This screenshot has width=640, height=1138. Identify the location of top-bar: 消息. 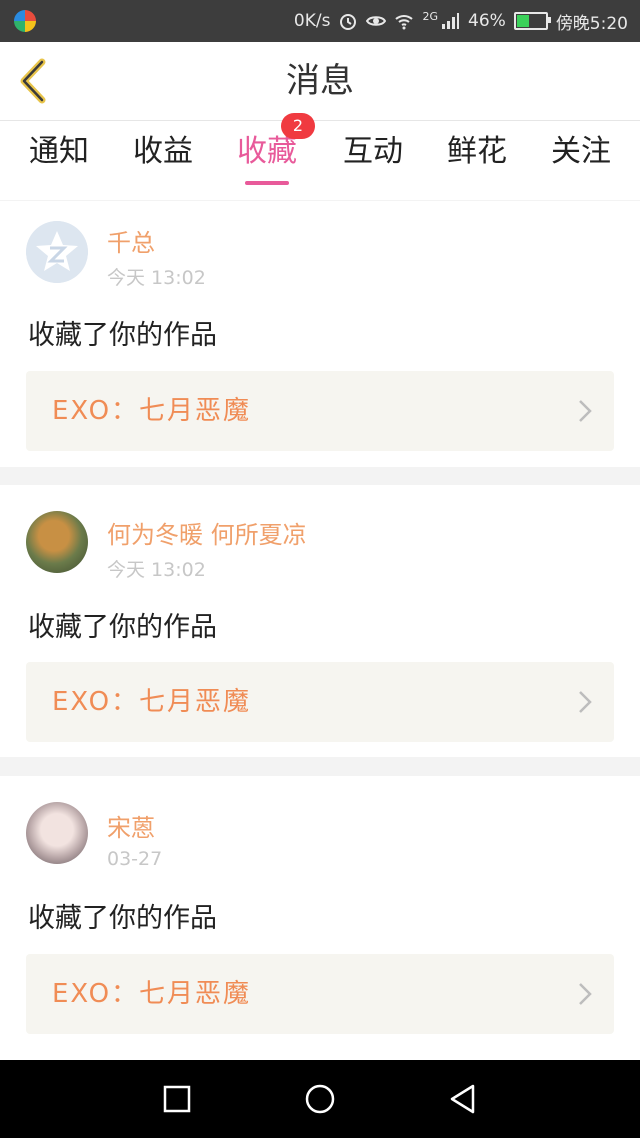
(320, 81).